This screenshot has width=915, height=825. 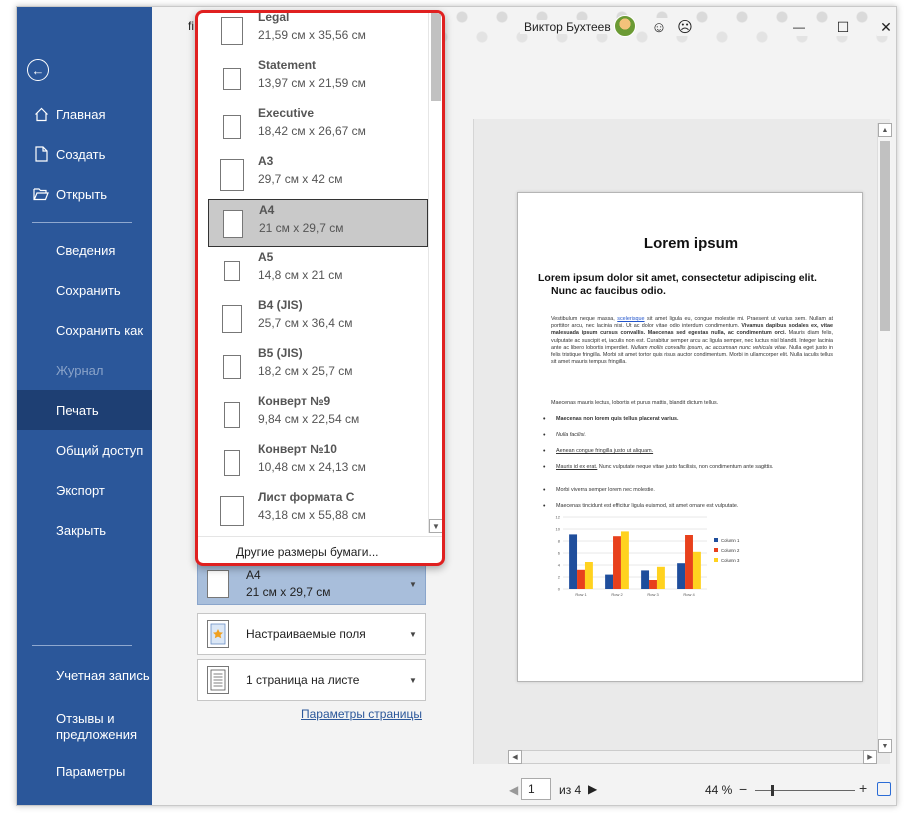 I want to click on sidebar-item-new: Создать, so click(x=84, y=154).